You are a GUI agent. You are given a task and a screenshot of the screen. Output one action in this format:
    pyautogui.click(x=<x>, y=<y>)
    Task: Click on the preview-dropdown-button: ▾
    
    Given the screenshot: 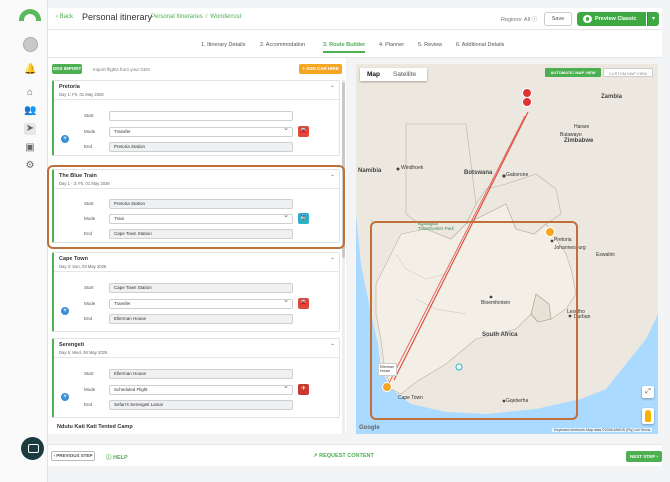 What is the action you would take?
    pyautogui.click(x=653, y=19)
    